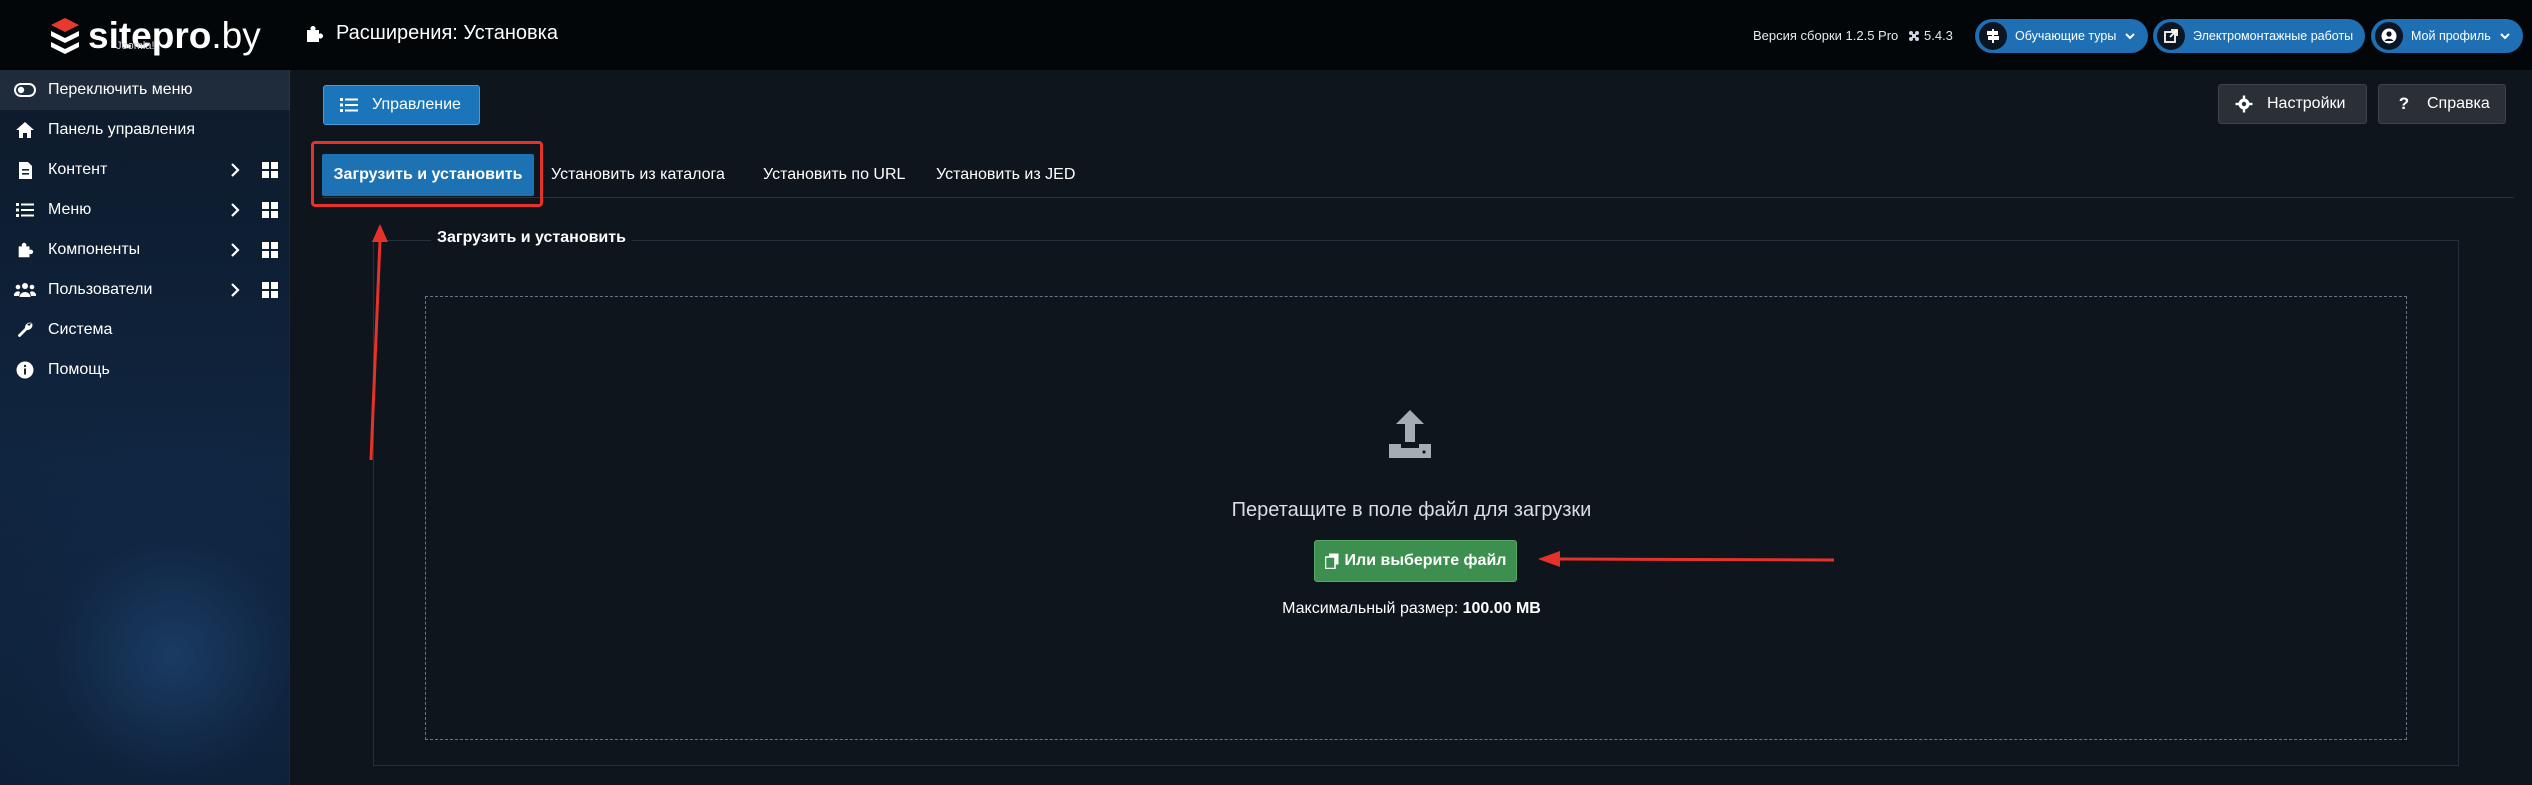 This screenshot has width=2532, height=785. I want to click on sidebar-item-help: Помощь, so click(145, 370).